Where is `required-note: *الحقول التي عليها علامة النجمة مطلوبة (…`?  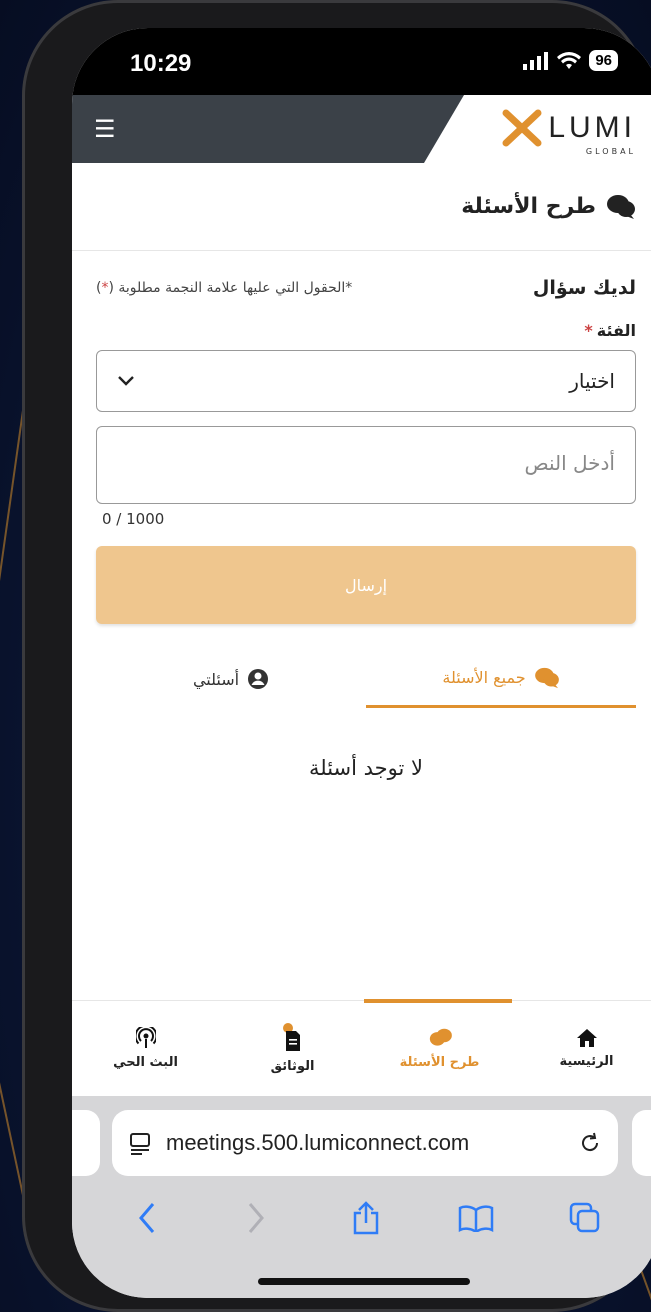
required-note: *الحقول التي عليها علامة النجمة مطلوبة (… is located at coordinates (224, 288).